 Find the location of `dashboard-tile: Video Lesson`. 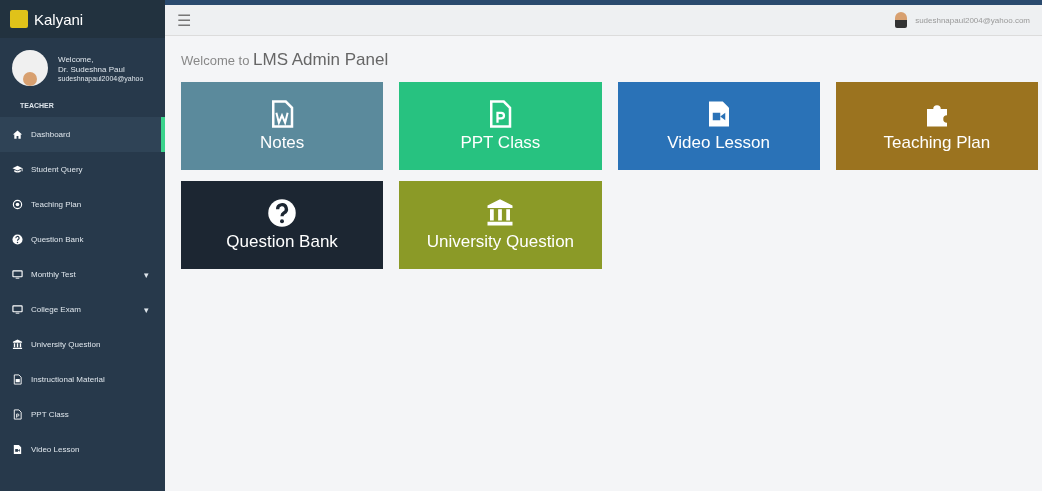

dashboard-tile: Video Lesson is located at coordinates (718, 126).